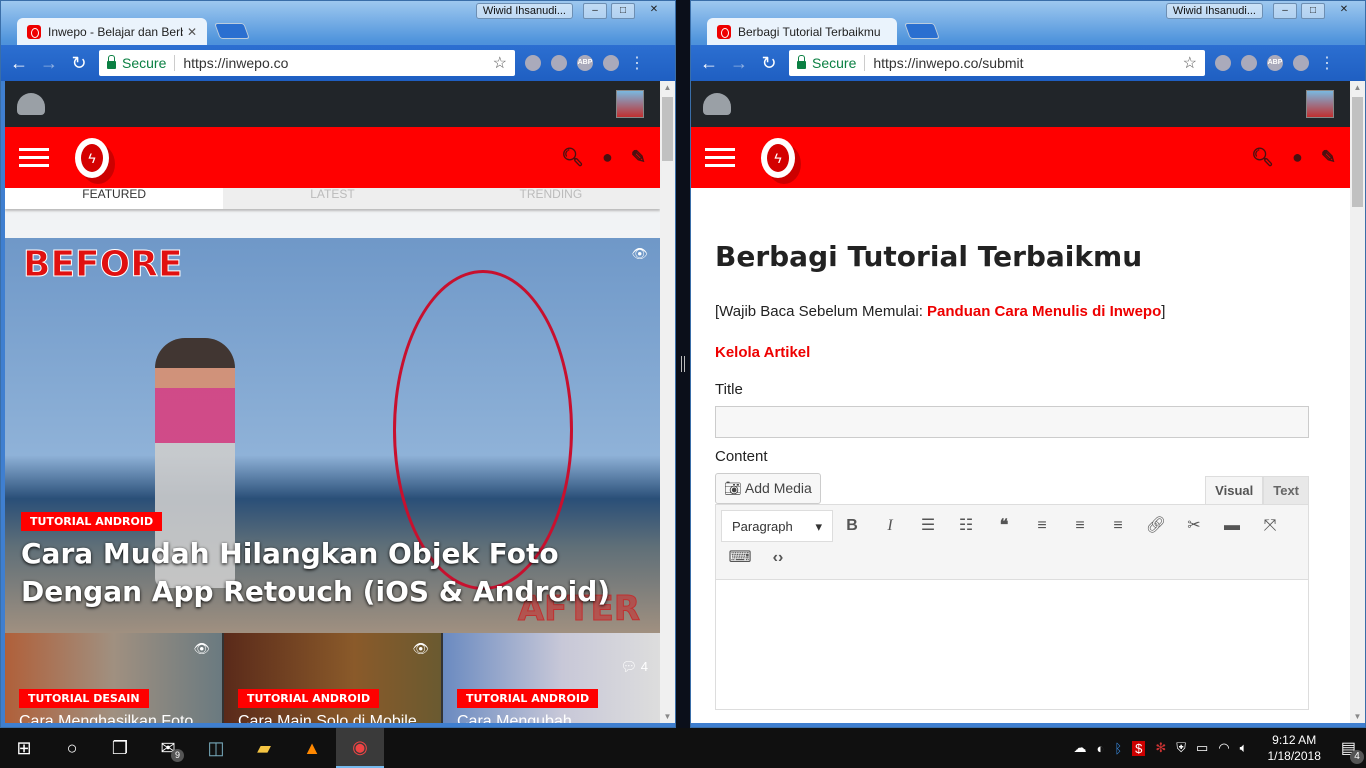 This screenshot has height=768, width=1366. Describe the element at coordinates (1194, 526) in the screenshot. I see `unlink-icon: ✂` at that location.